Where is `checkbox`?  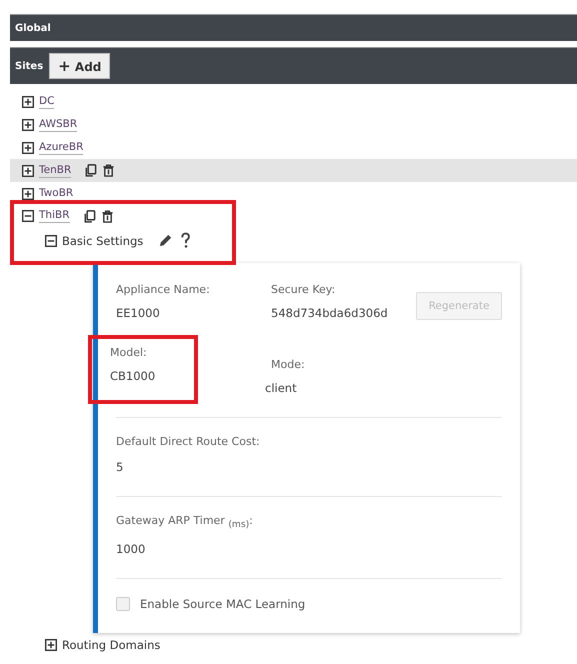
checkbox is located at coordinates (123, 603).